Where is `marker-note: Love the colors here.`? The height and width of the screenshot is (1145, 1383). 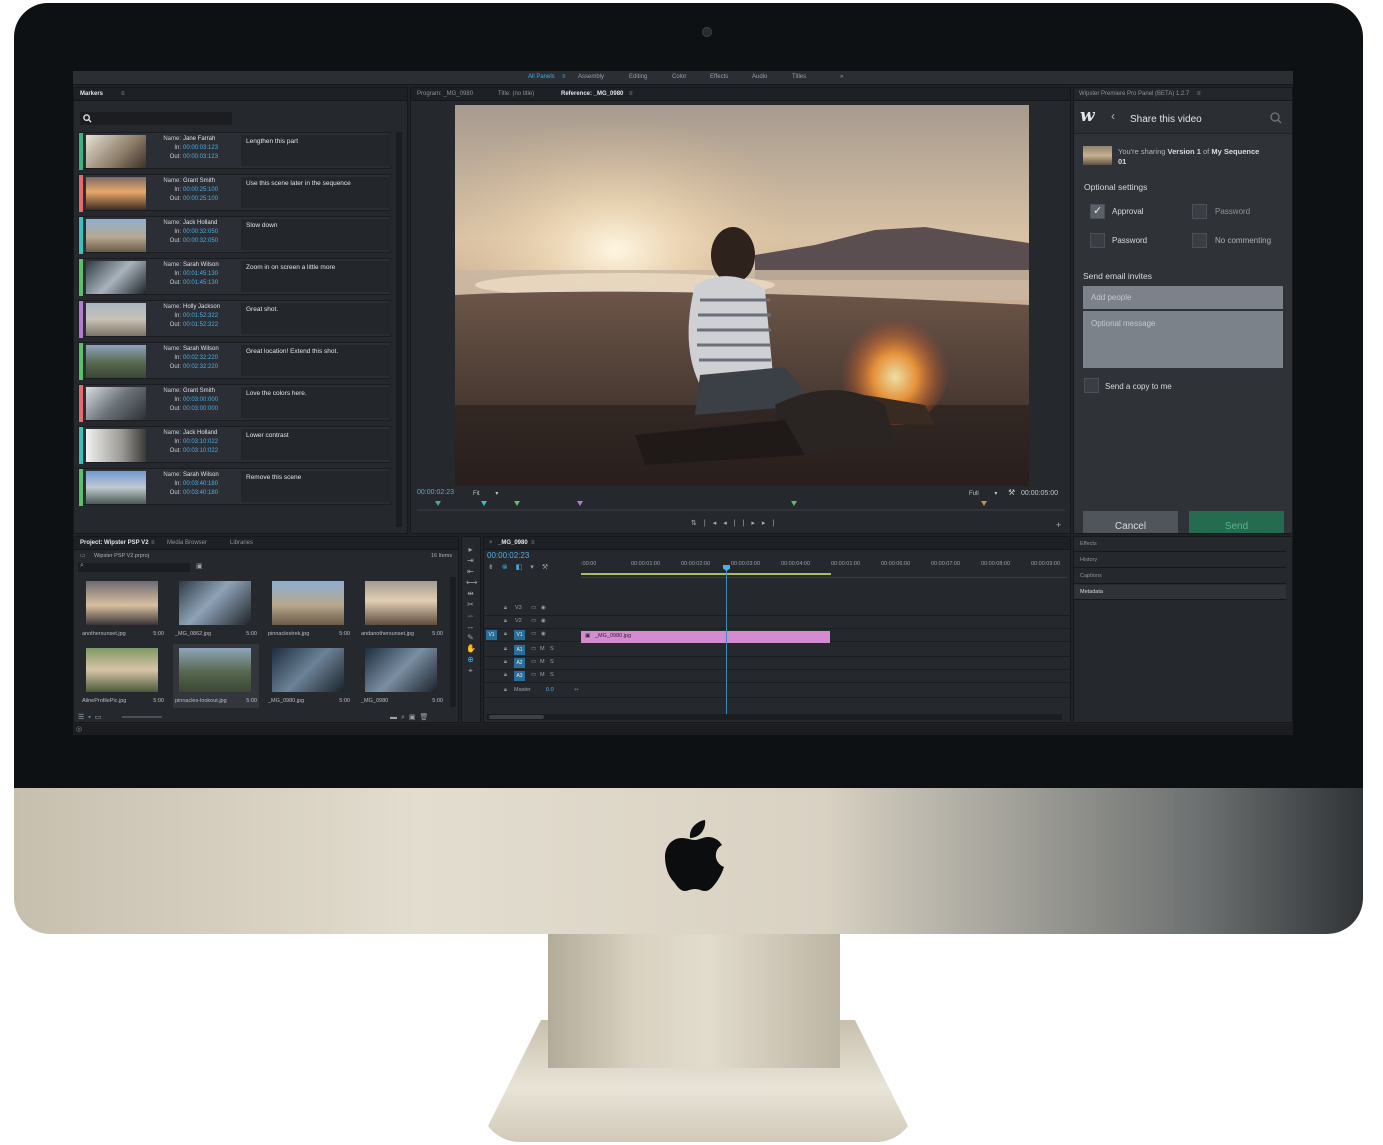
marker-note: Love the colors here. is located at coordinates (316, 402).